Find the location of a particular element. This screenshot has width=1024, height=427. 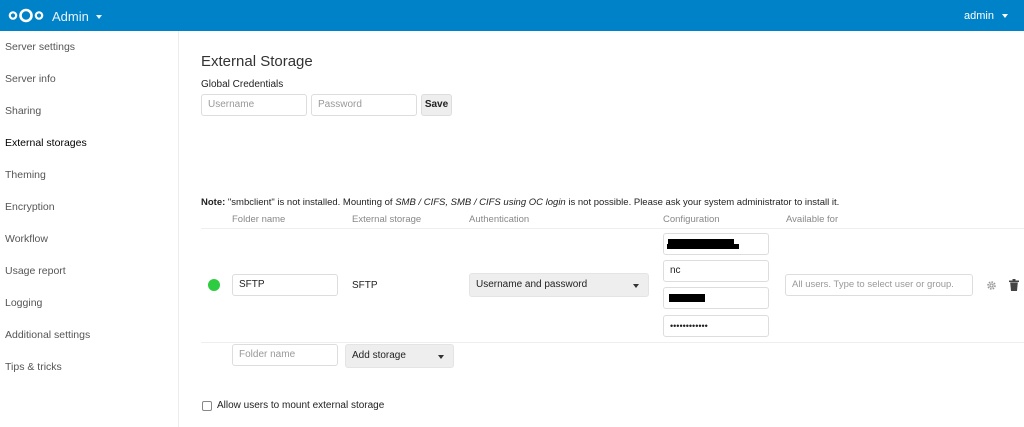

sidebar-item-theming: Theming is located at coordinates (89, 175).